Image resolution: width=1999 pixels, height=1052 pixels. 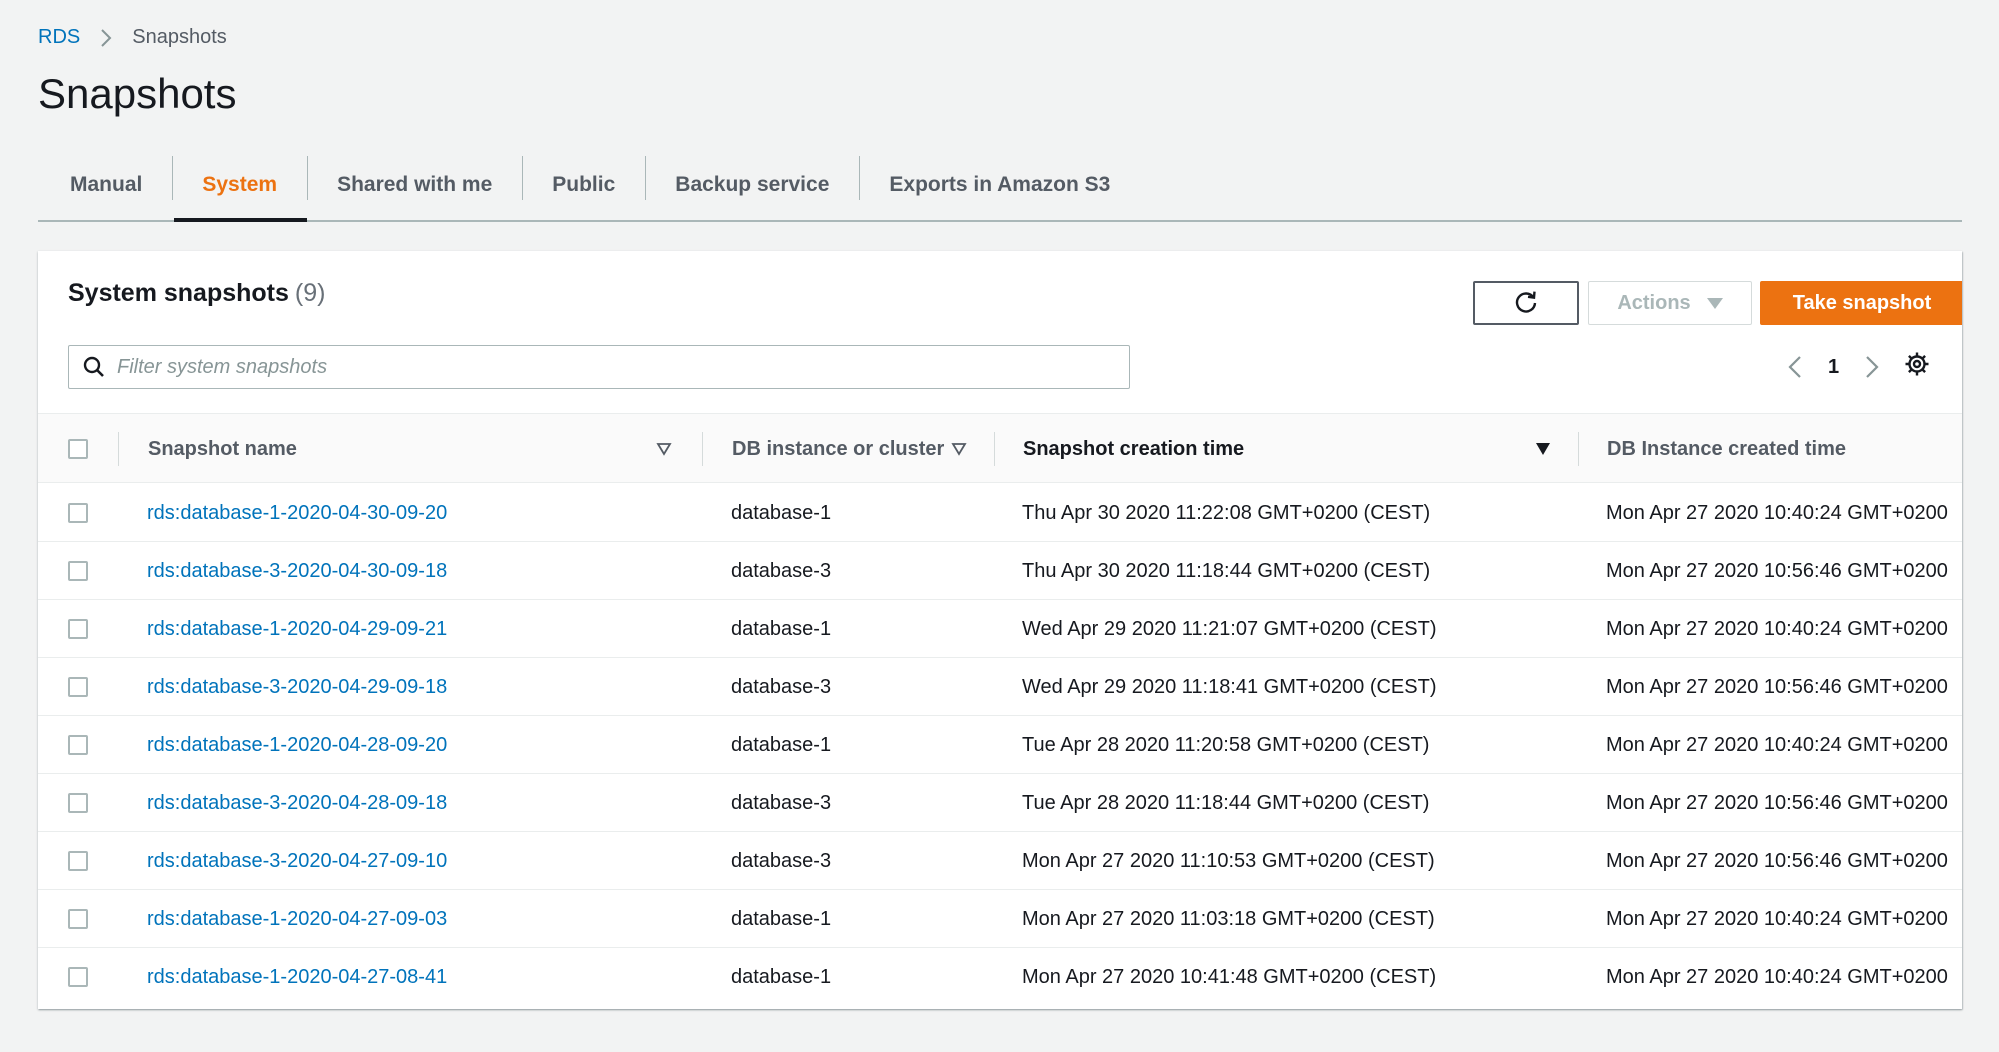 What do you see at coordinates (59, 37) in the screenshot?
I see `breadcrumb-rds-link: RDS` at bounding box center [59, 37].